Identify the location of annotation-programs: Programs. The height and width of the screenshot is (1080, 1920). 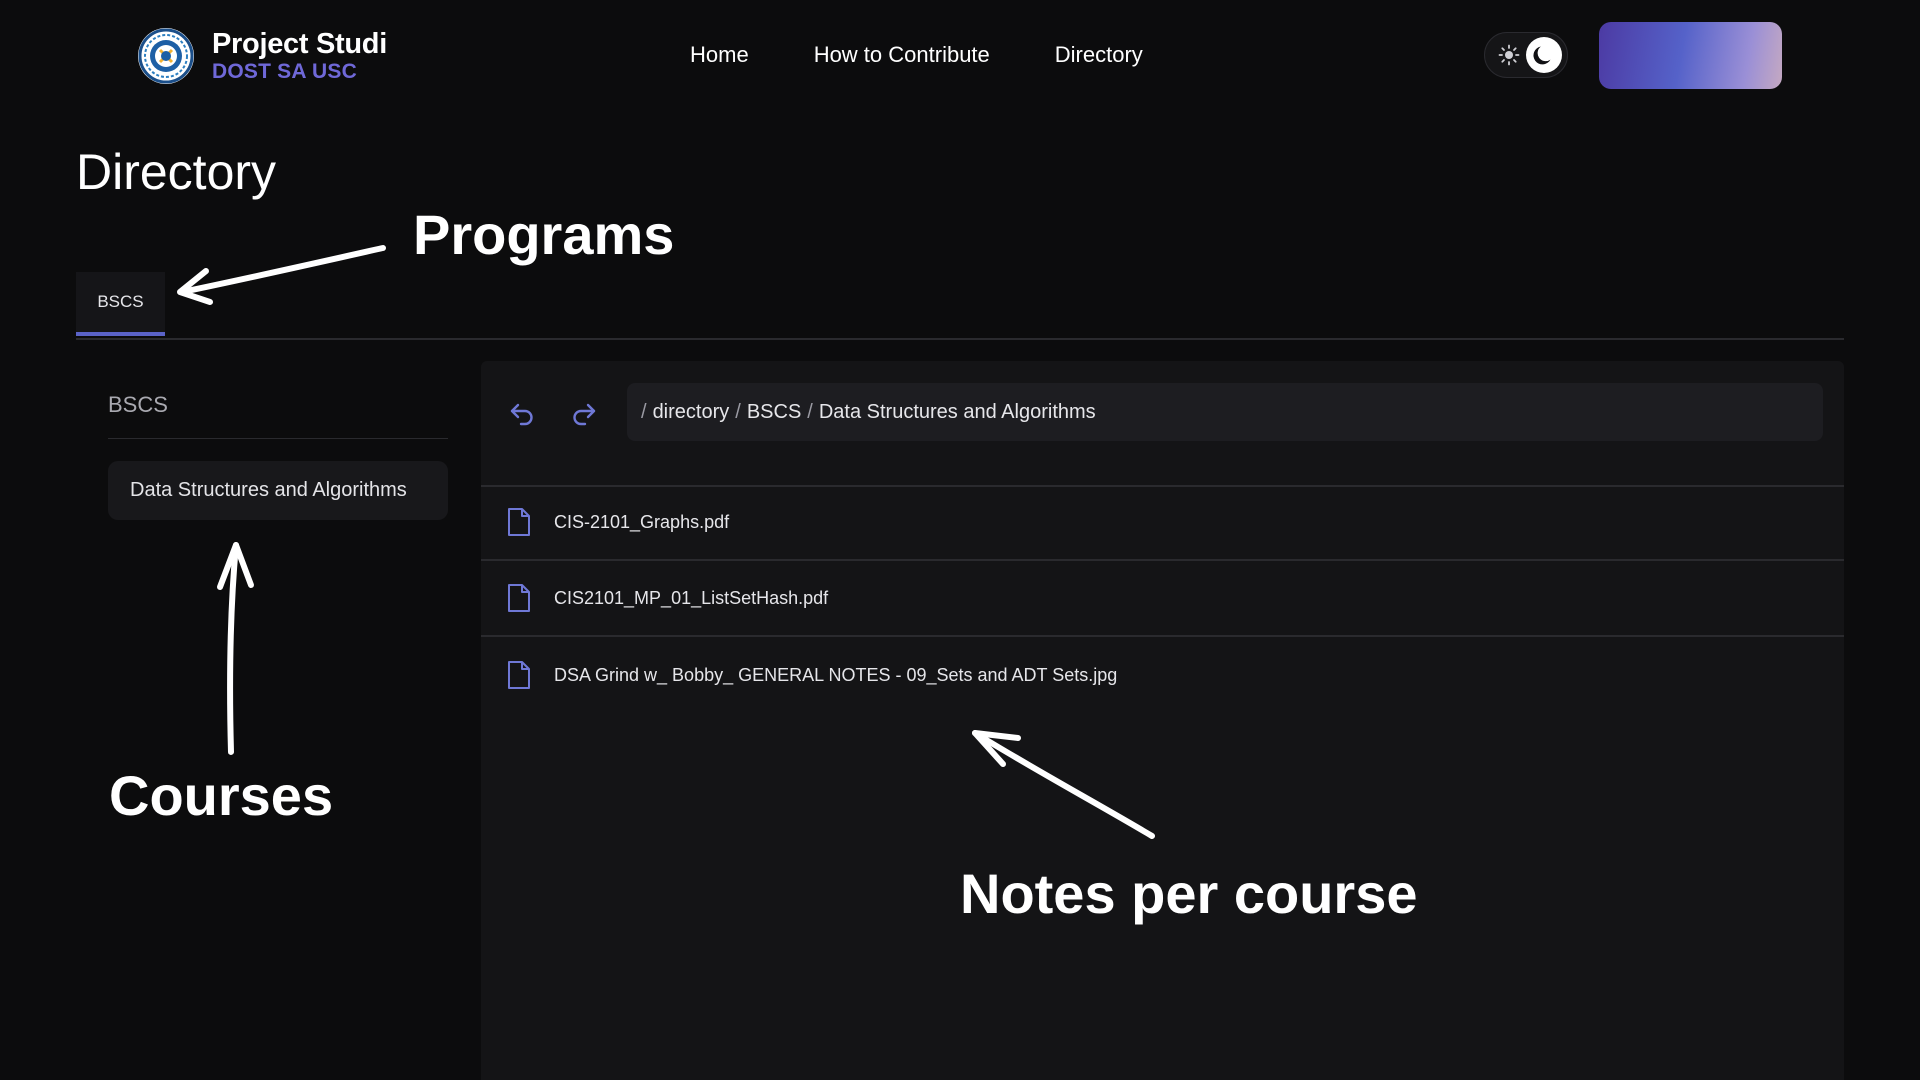
(544, 234).